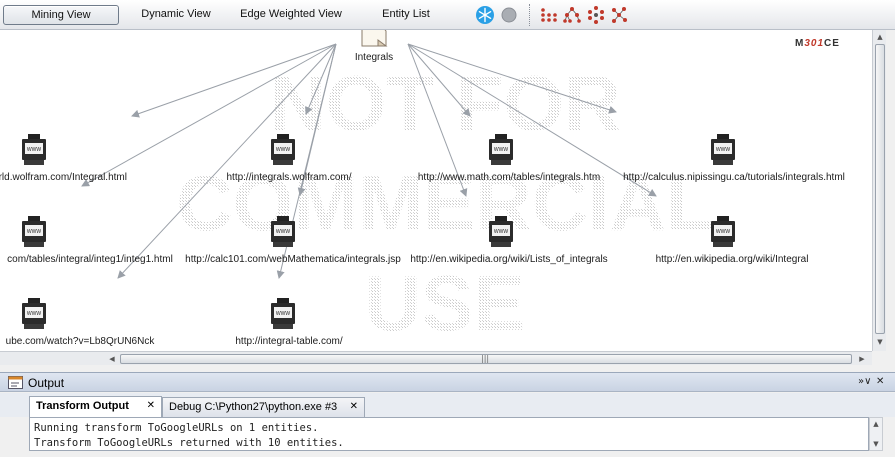 The width and height of the screenshot is (895, 457). I want to click on output-panel-header: Output »∨ ✕, so click(447, 382).